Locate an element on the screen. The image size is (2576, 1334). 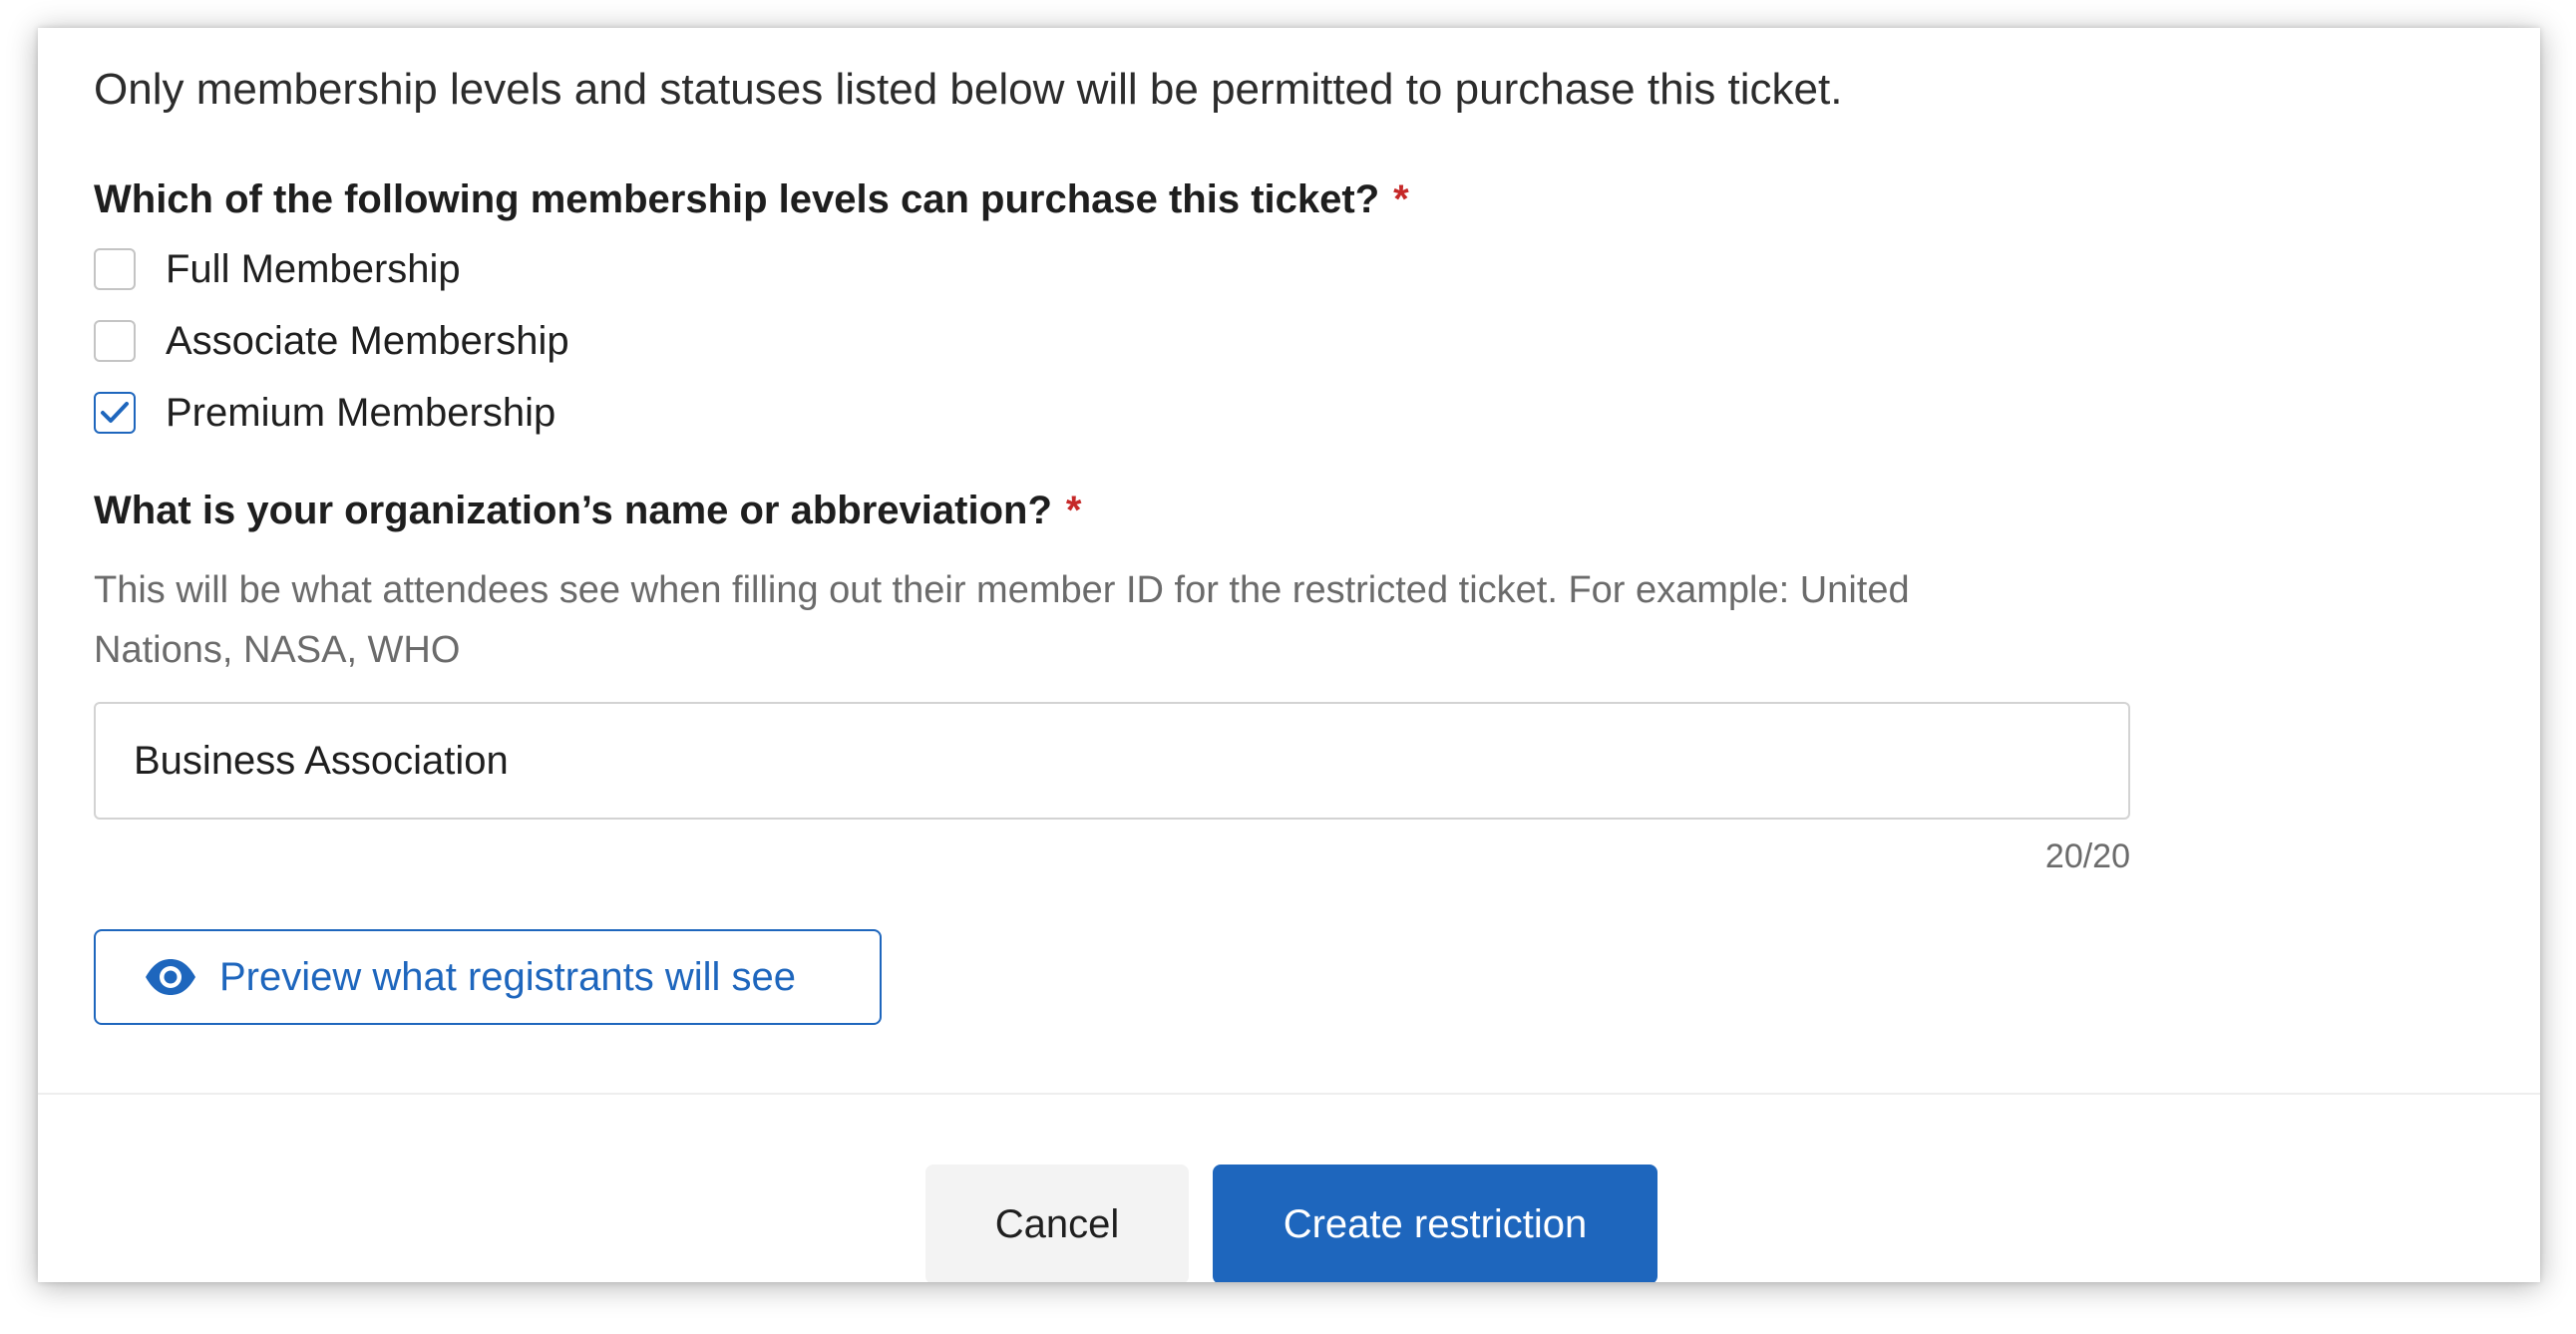
checkmark-icon is located at coordinates (115, 412).